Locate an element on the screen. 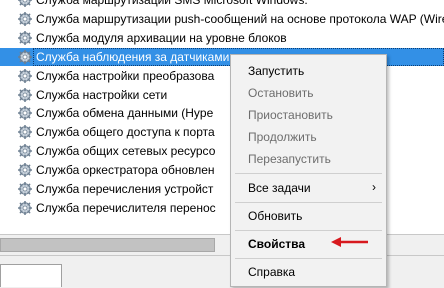 Image resolution: width=444 pixels, height=288 pixels. service-name: Служба модуля архивации на уровне блоков is located at coordinates (161, 37).